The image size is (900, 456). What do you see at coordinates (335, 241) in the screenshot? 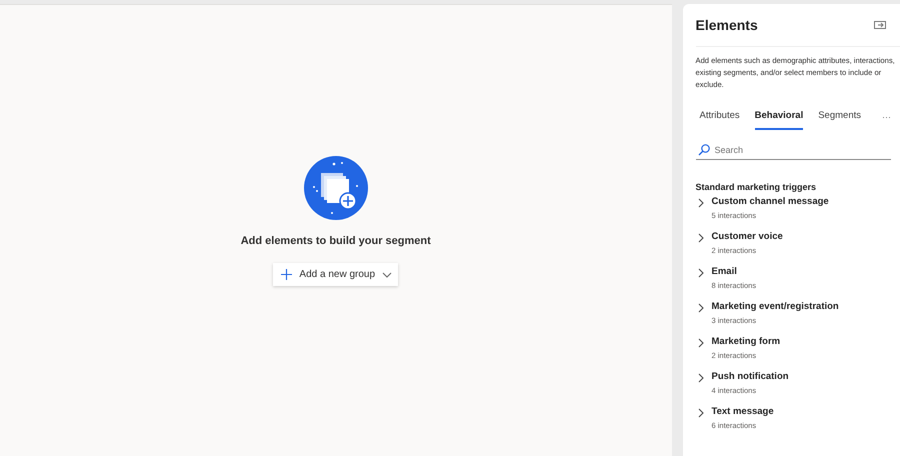
I see `empty-message: Add elements to build your segment` at bounding box center [335, 241].